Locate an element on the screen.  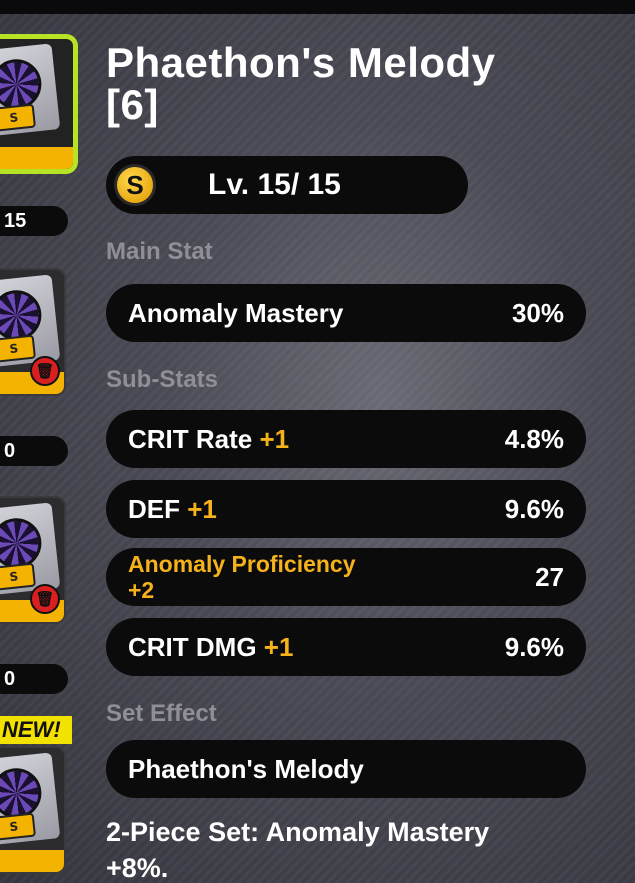
level-text: Lv. 15/ 15 is located at coordinates (274, 184).